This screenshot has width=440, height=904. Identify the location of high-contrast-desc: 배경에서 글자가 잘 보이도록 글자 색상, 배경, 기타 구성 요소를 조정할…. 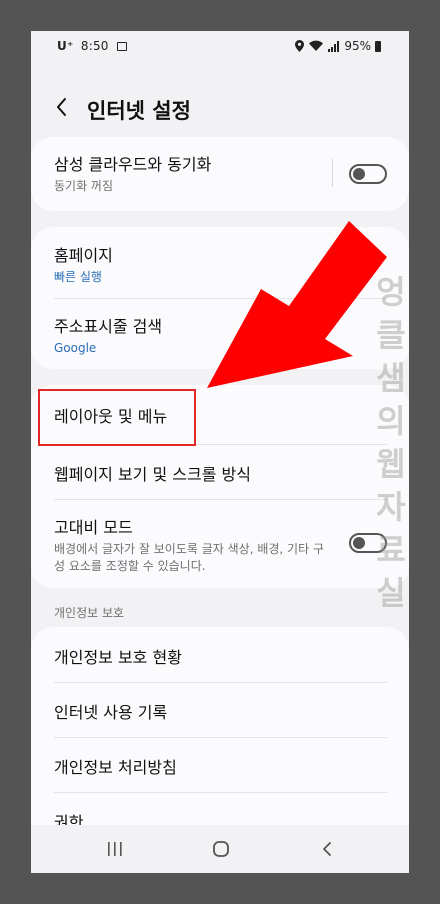
(189, 557).